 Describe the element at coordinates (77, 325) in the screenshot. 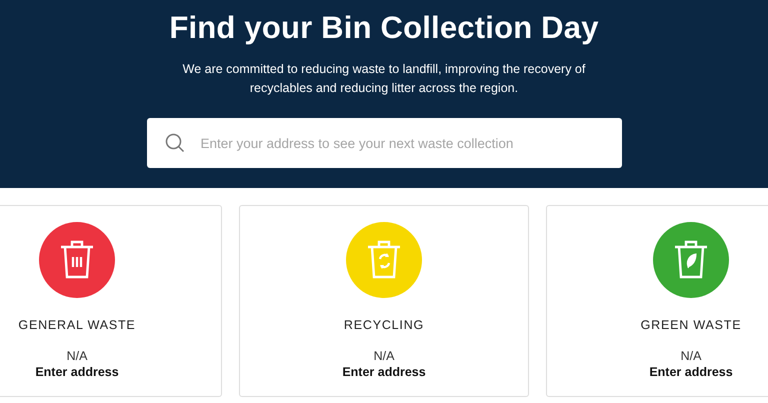

I see `bin-type-label: GENERAL WASTE` at that location.